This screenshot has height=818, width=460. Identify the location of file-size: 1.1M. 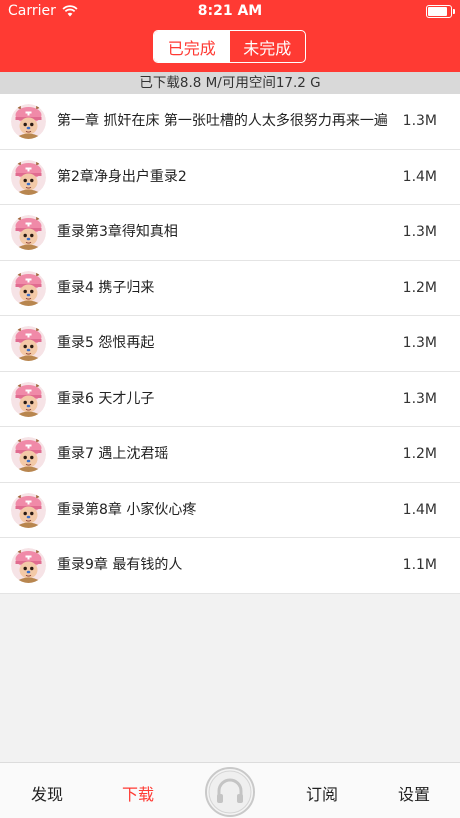
(419, 565).